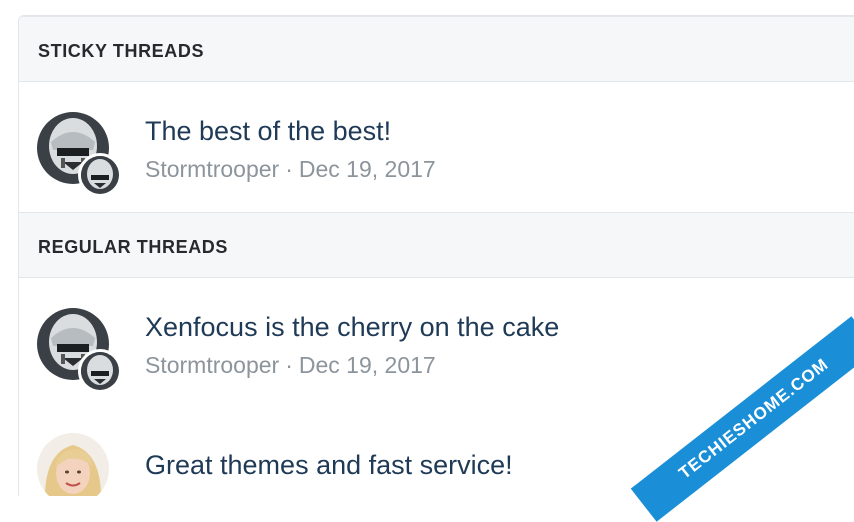 The width and height of the screenshot is (854, 522). Describe the element at coordinates (133, 247) in the screenshot. I see `section-title: REGULAR THREADS` at that location.